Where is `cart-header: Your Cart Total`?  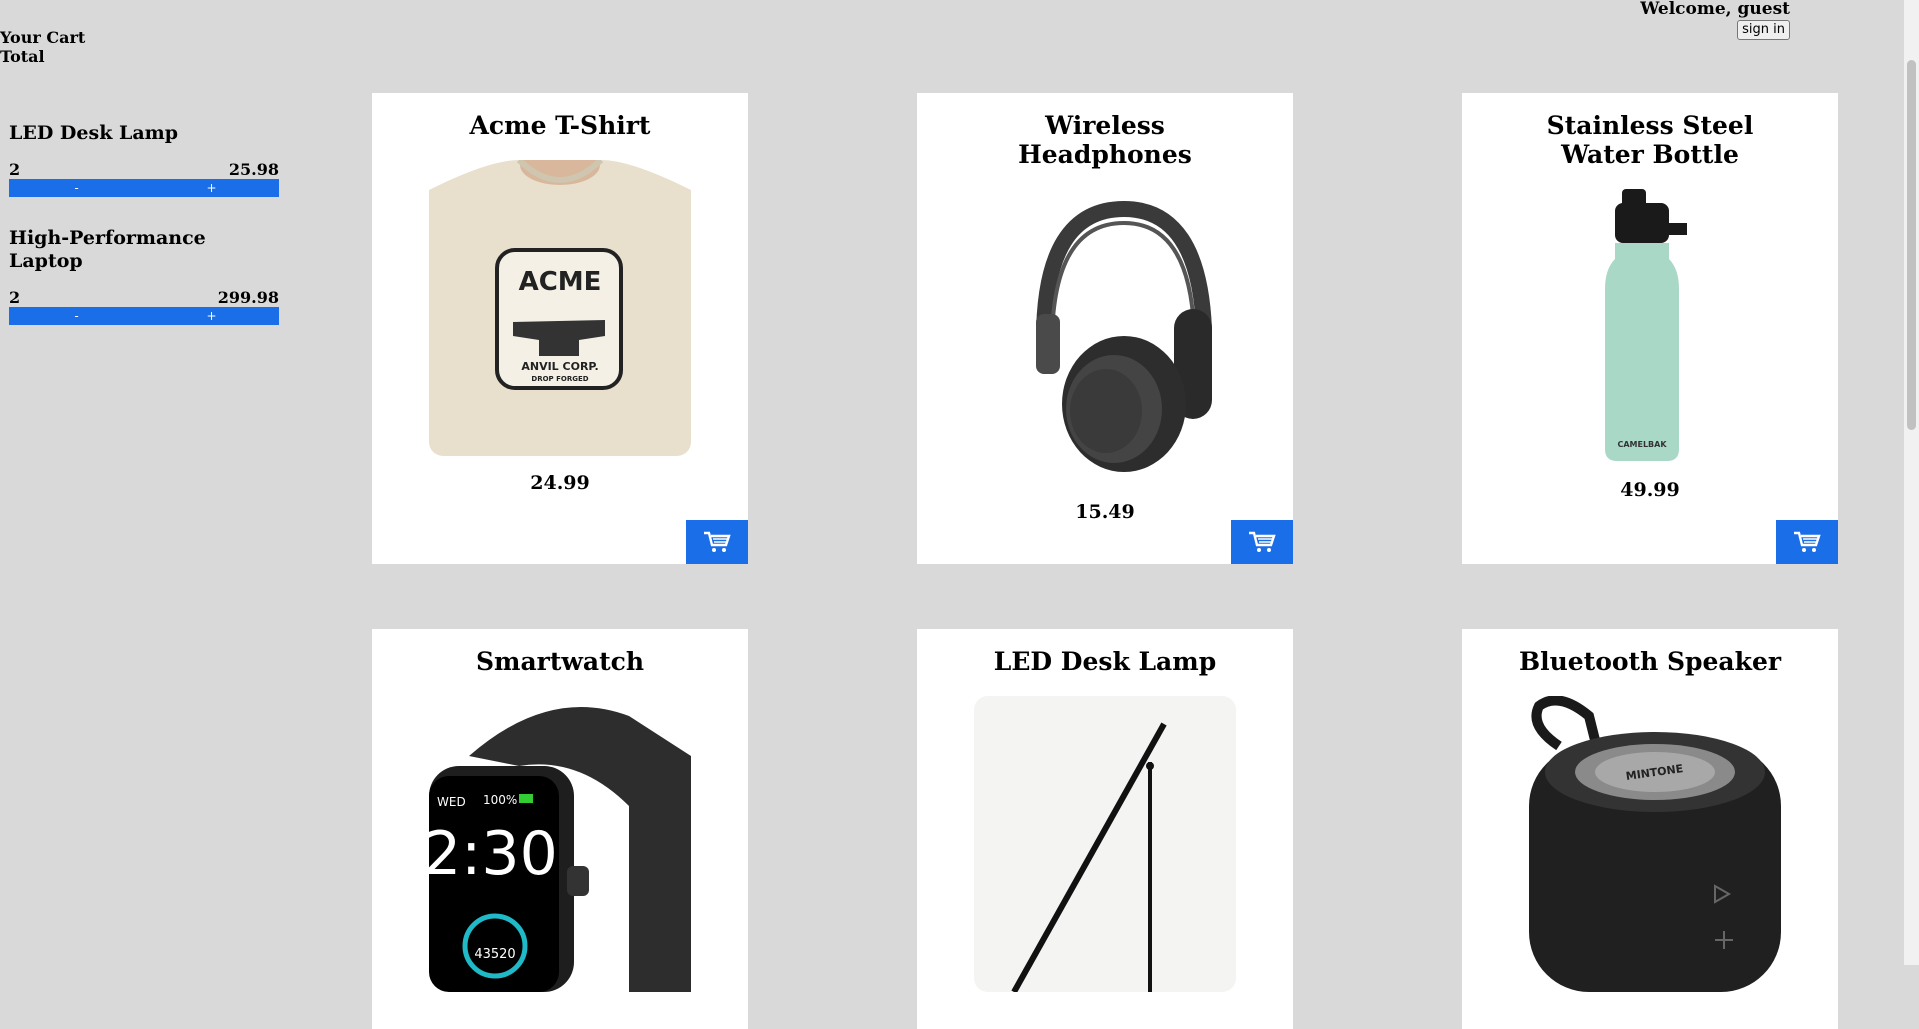
cart-header: Your Cart Total is located at coordinates (42, 47).